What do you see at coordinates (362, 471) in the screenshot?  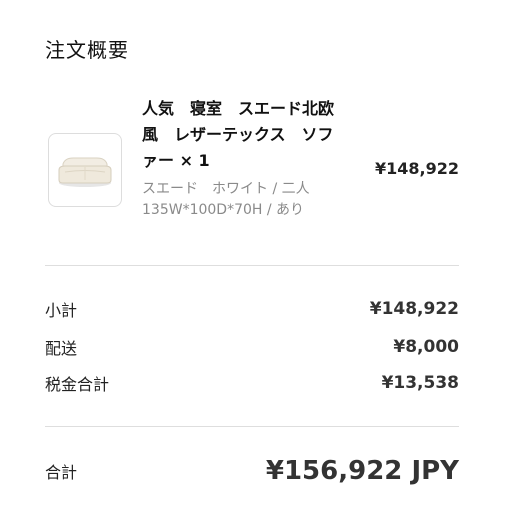 I see `total-value: ¥156,922 JPY` at bounding box center [362, 471].